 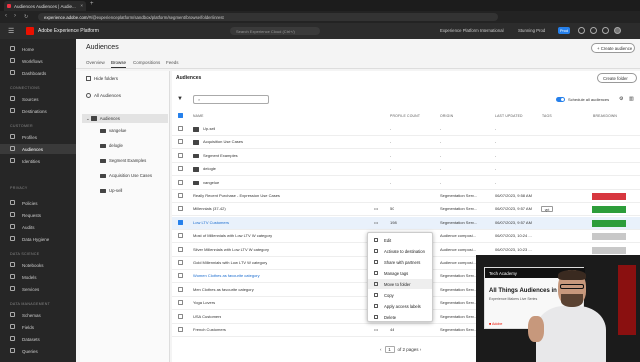 What do you see at coordinates (472, 30) in the screenshot?
I see `org-switcher: Experience Platform International` at bounding box center [472, 30].